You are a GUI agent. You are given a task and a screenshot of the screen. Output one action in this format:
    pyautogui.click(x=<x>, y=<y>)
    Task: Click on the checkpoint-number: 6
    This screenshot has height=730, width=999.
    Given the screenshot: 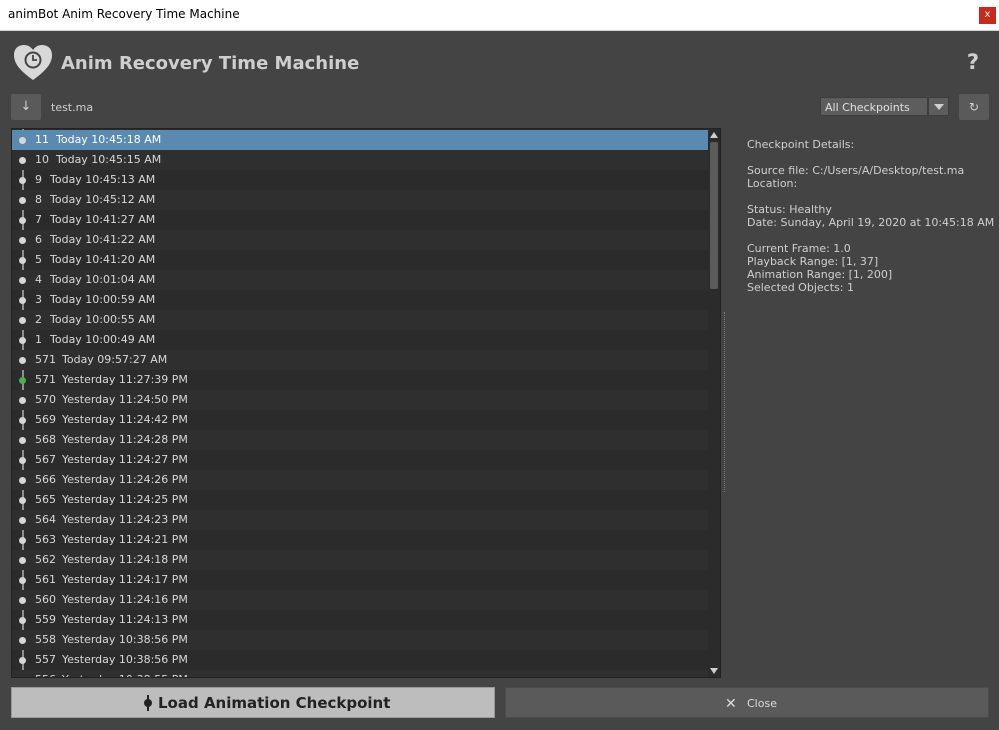 What is the action you would take?
    pyautogui.click(x=38, y=239)
    